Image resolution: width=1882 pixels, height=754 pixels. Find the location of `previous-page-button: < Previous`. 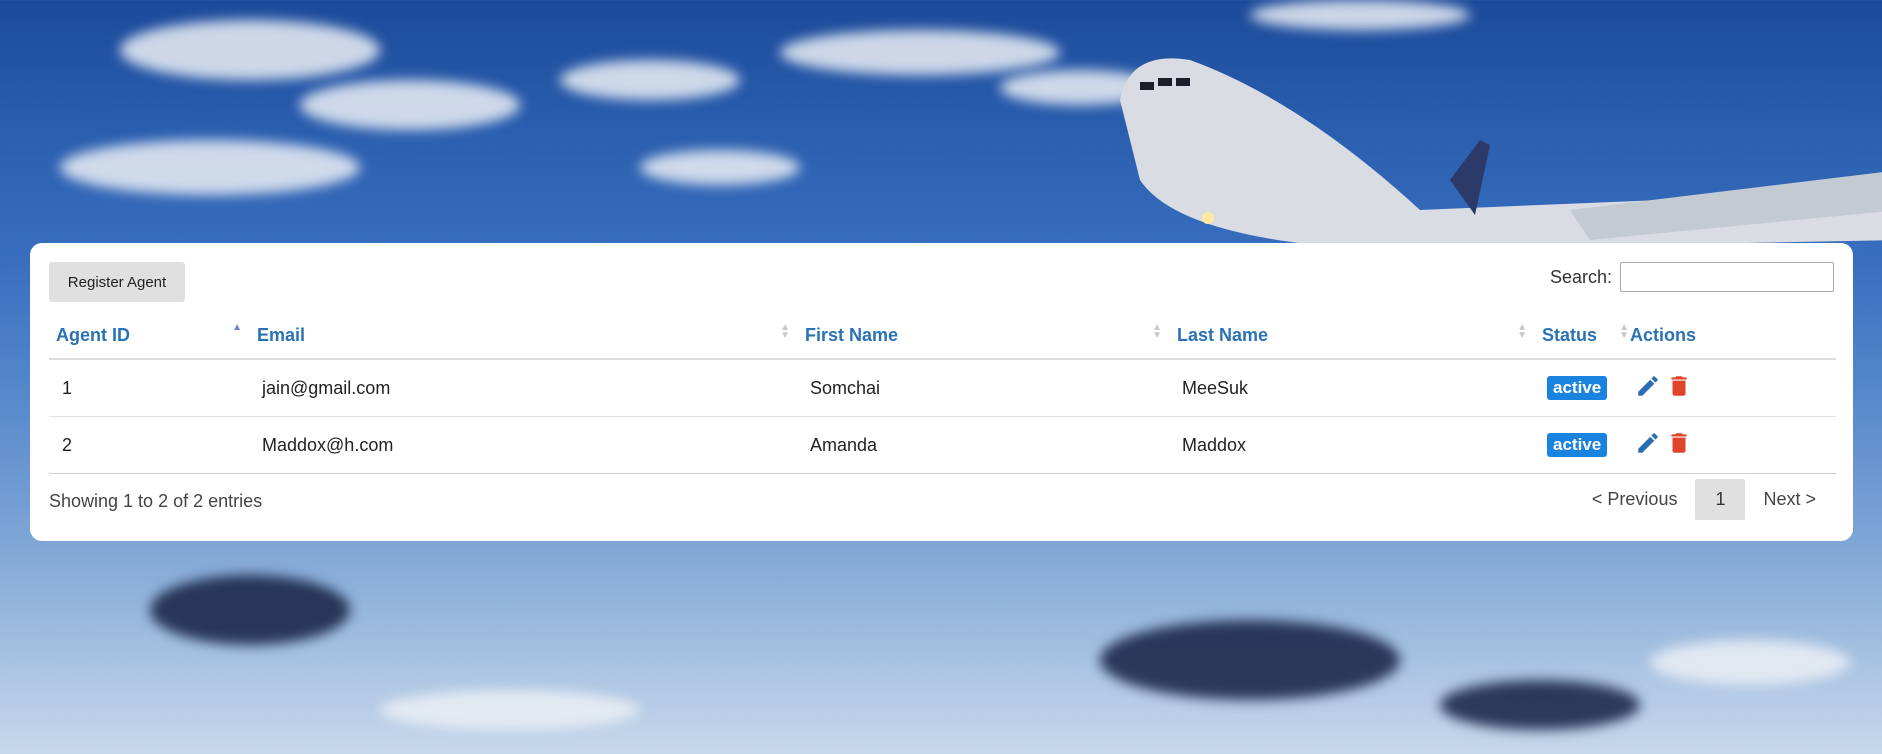

previous-page-button: < Previous is located at coordinates (1635, 499).